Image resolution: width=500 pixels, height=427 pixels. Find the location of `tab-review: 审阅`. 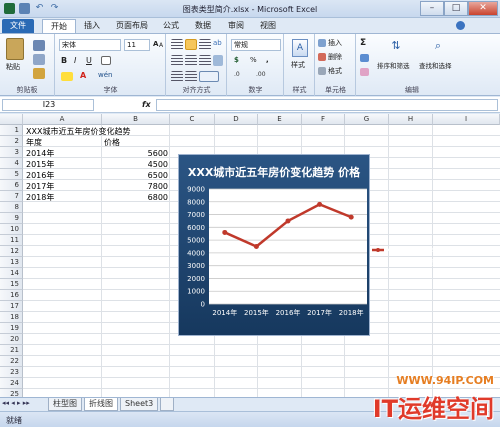

tab-review: 审阅 is located at coordinates (236, 26).